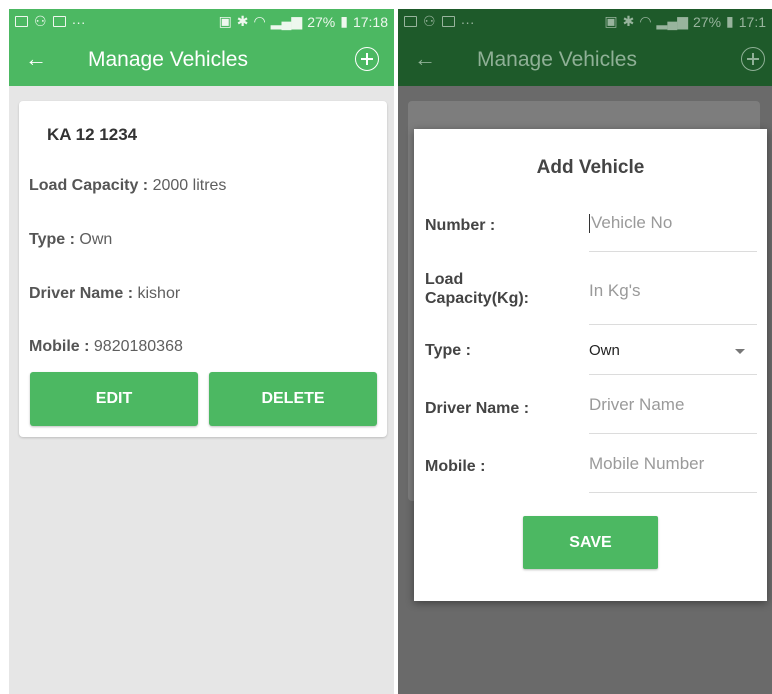 The height and width of the screenshot is (694, 772). Describe the element at coordinates (673, 358) in the screenshot. I see `type-dropdown: Own` at that location.